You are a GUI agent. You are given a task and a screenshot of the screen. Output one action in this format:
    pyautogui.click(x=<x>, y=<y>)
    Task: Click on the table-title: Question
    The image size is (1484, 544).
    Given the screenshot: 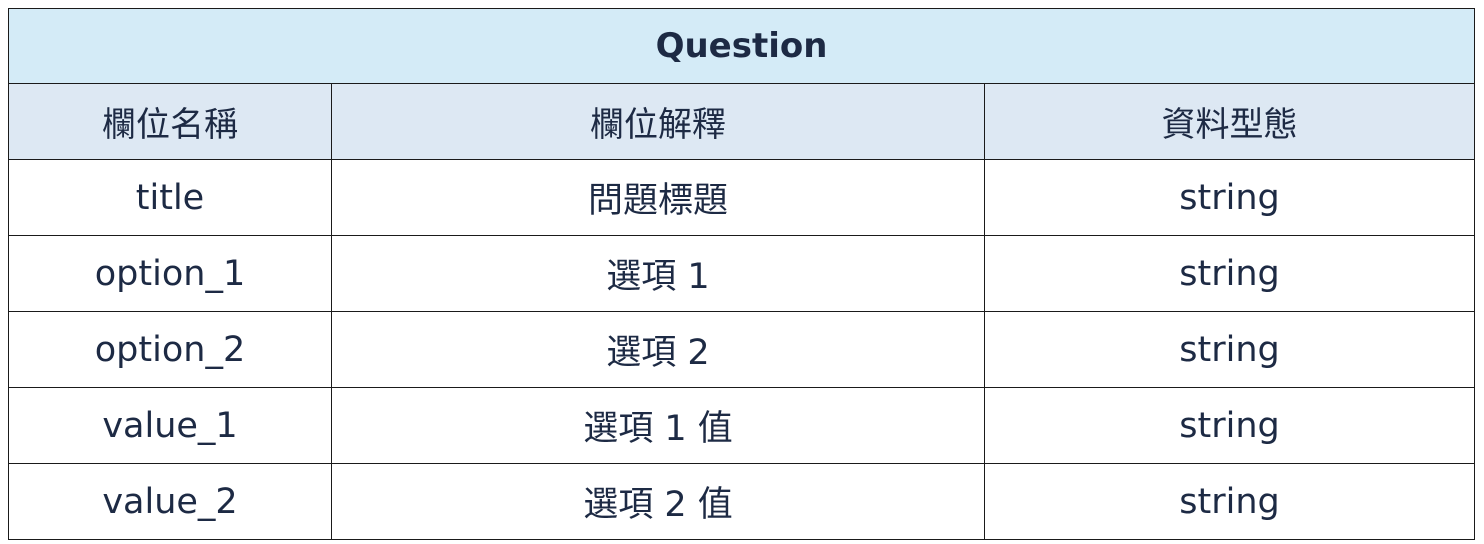 What is the action you would take?
    pyautogui.click(x=741, y=46)
    